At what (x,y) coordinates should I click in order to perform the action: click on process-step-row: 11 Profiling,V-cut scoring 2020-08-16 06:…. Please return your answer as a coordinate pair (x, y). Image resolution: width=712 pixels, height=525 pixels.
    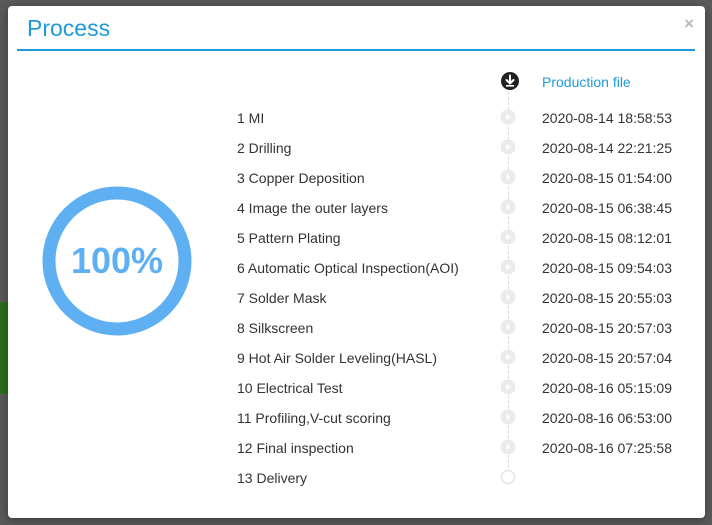
    Looking at the image, I should click on (356, 424).